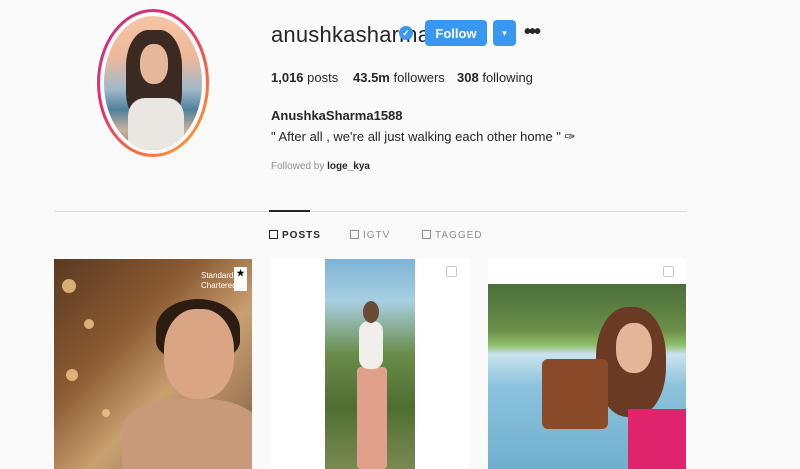  I want to click on active-tab-indicator, so click(289, 211).